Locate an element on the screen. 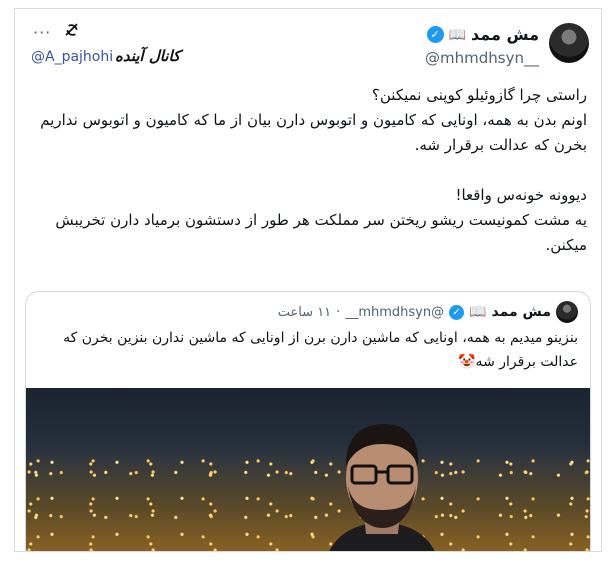  more-horizontal-icon: ··· is located at coordinates (42, 32).